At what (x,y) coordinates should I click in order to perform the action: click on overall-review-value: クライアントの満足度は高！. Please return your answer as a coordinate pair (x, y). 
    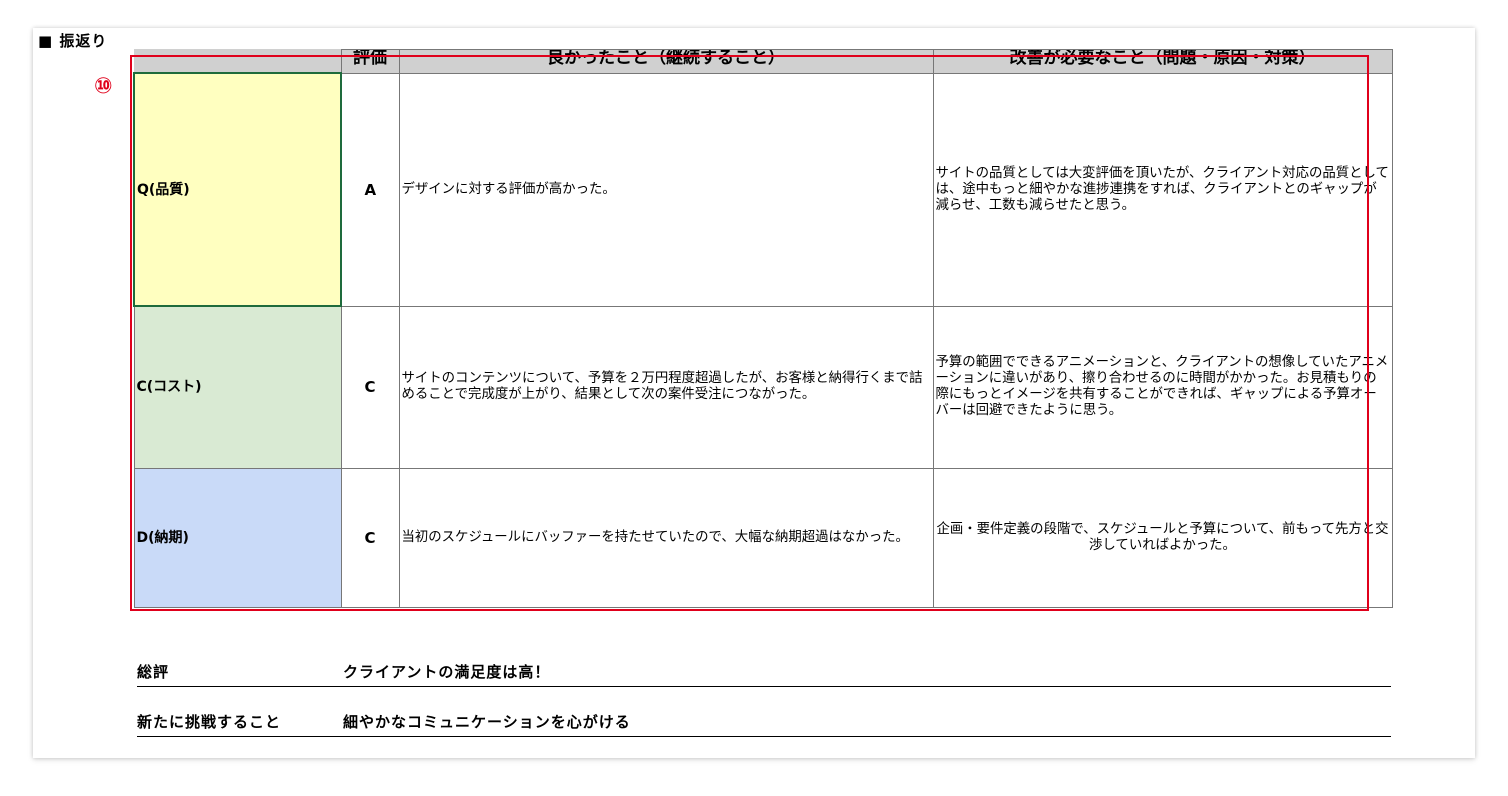
    Looking at the image, I should click on (446, 671).